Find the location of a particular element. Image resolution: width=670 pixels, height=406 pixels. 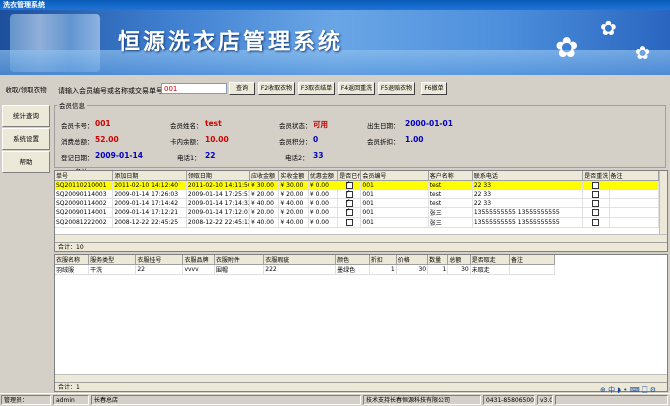

order-cell: 22 33 is located at coordinates (528, 185).